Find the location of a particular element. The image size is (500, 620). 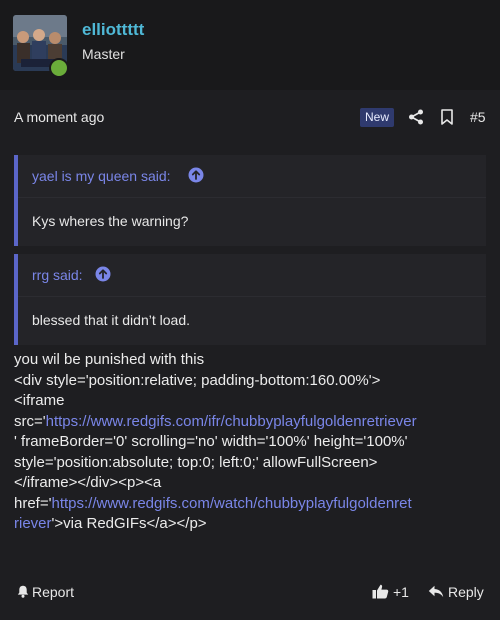

share-icon is located at coordinates (416, 117).